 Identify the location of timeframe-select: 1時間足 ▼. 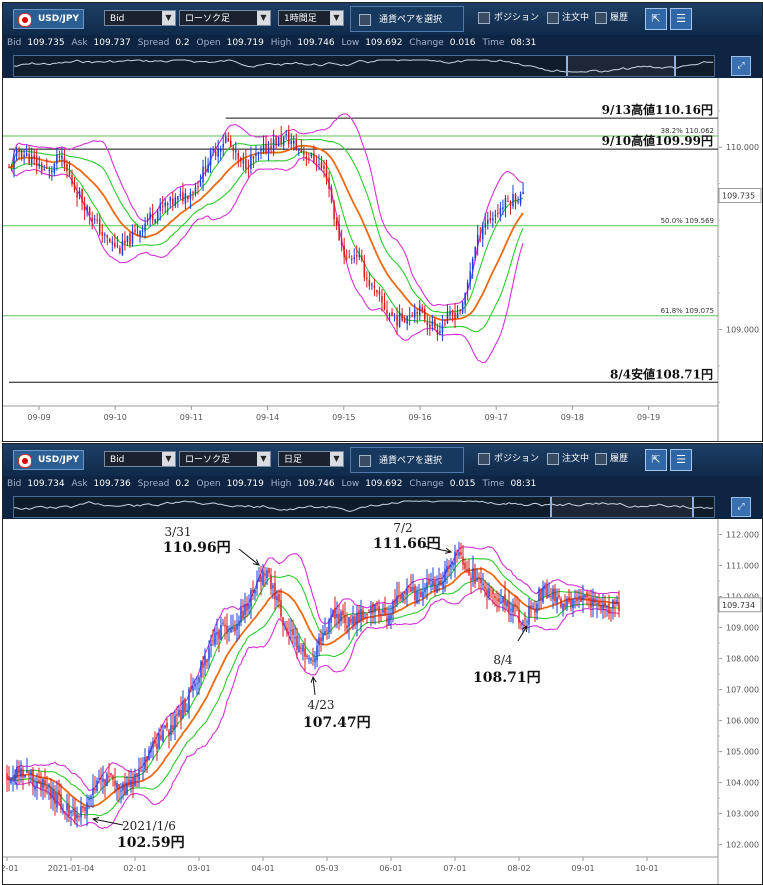
(311, 18).